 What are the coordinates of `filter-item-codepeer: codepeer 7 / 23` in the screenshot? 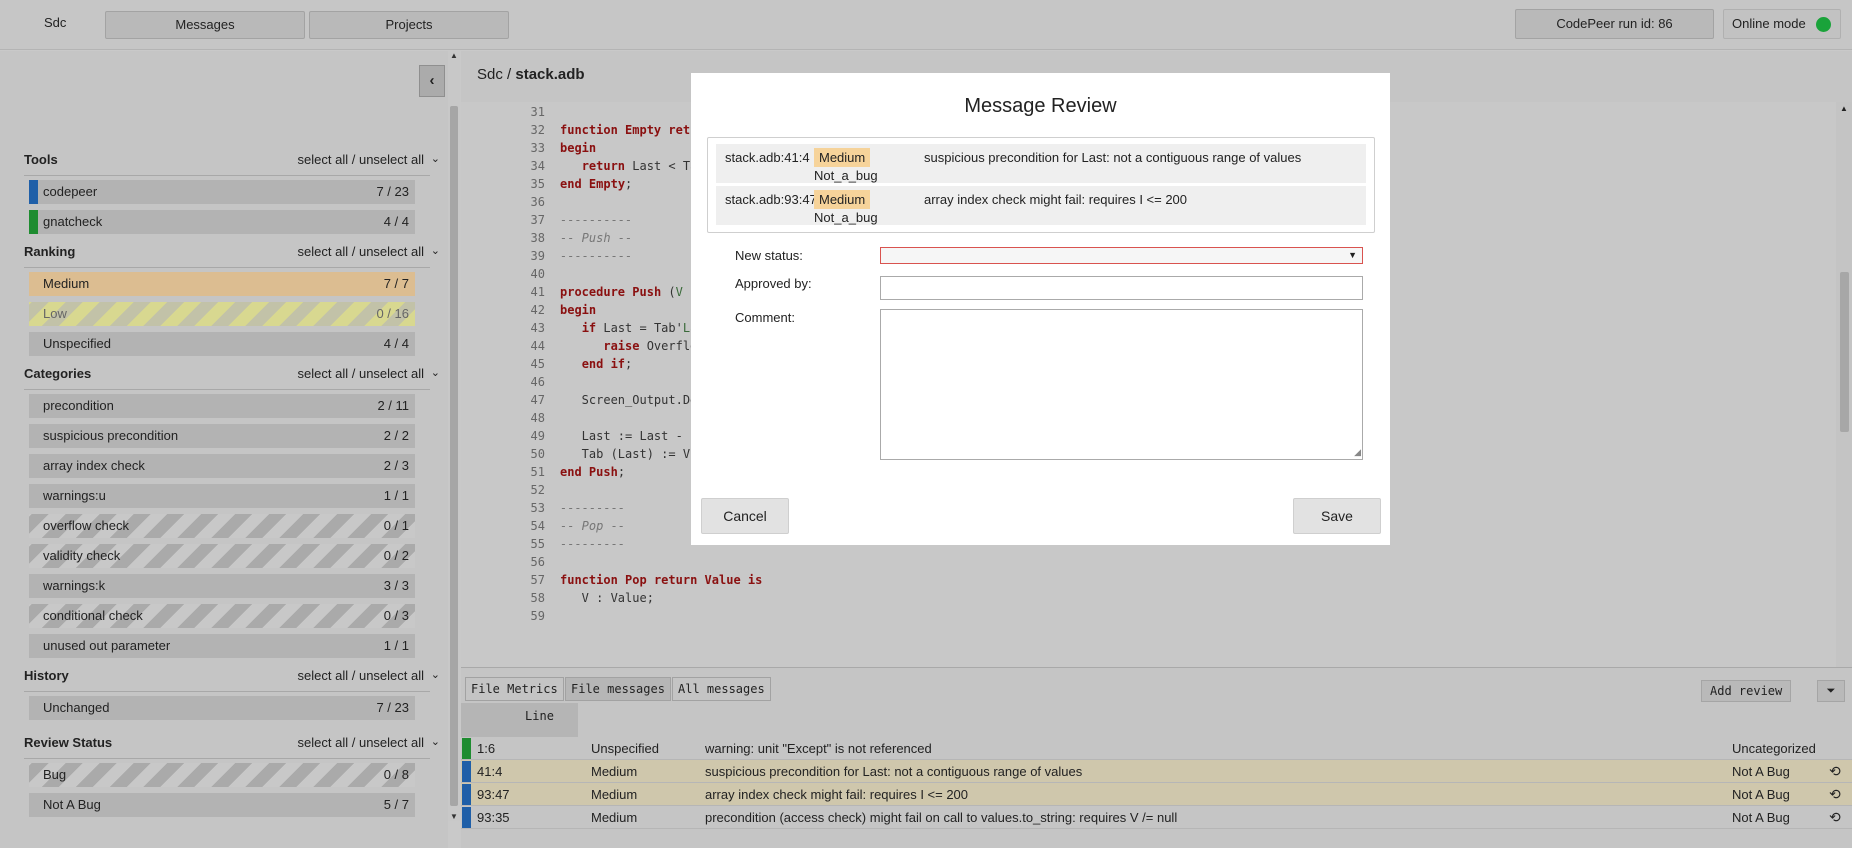 It's located at (222, 192).